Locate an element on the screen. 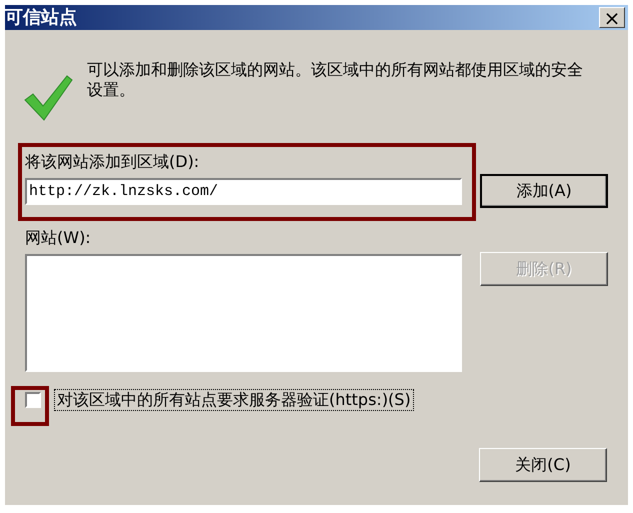 Image resolution: width=633 pixels, height=513 pixels. highlight-frame is located at coordinates (30, 406).